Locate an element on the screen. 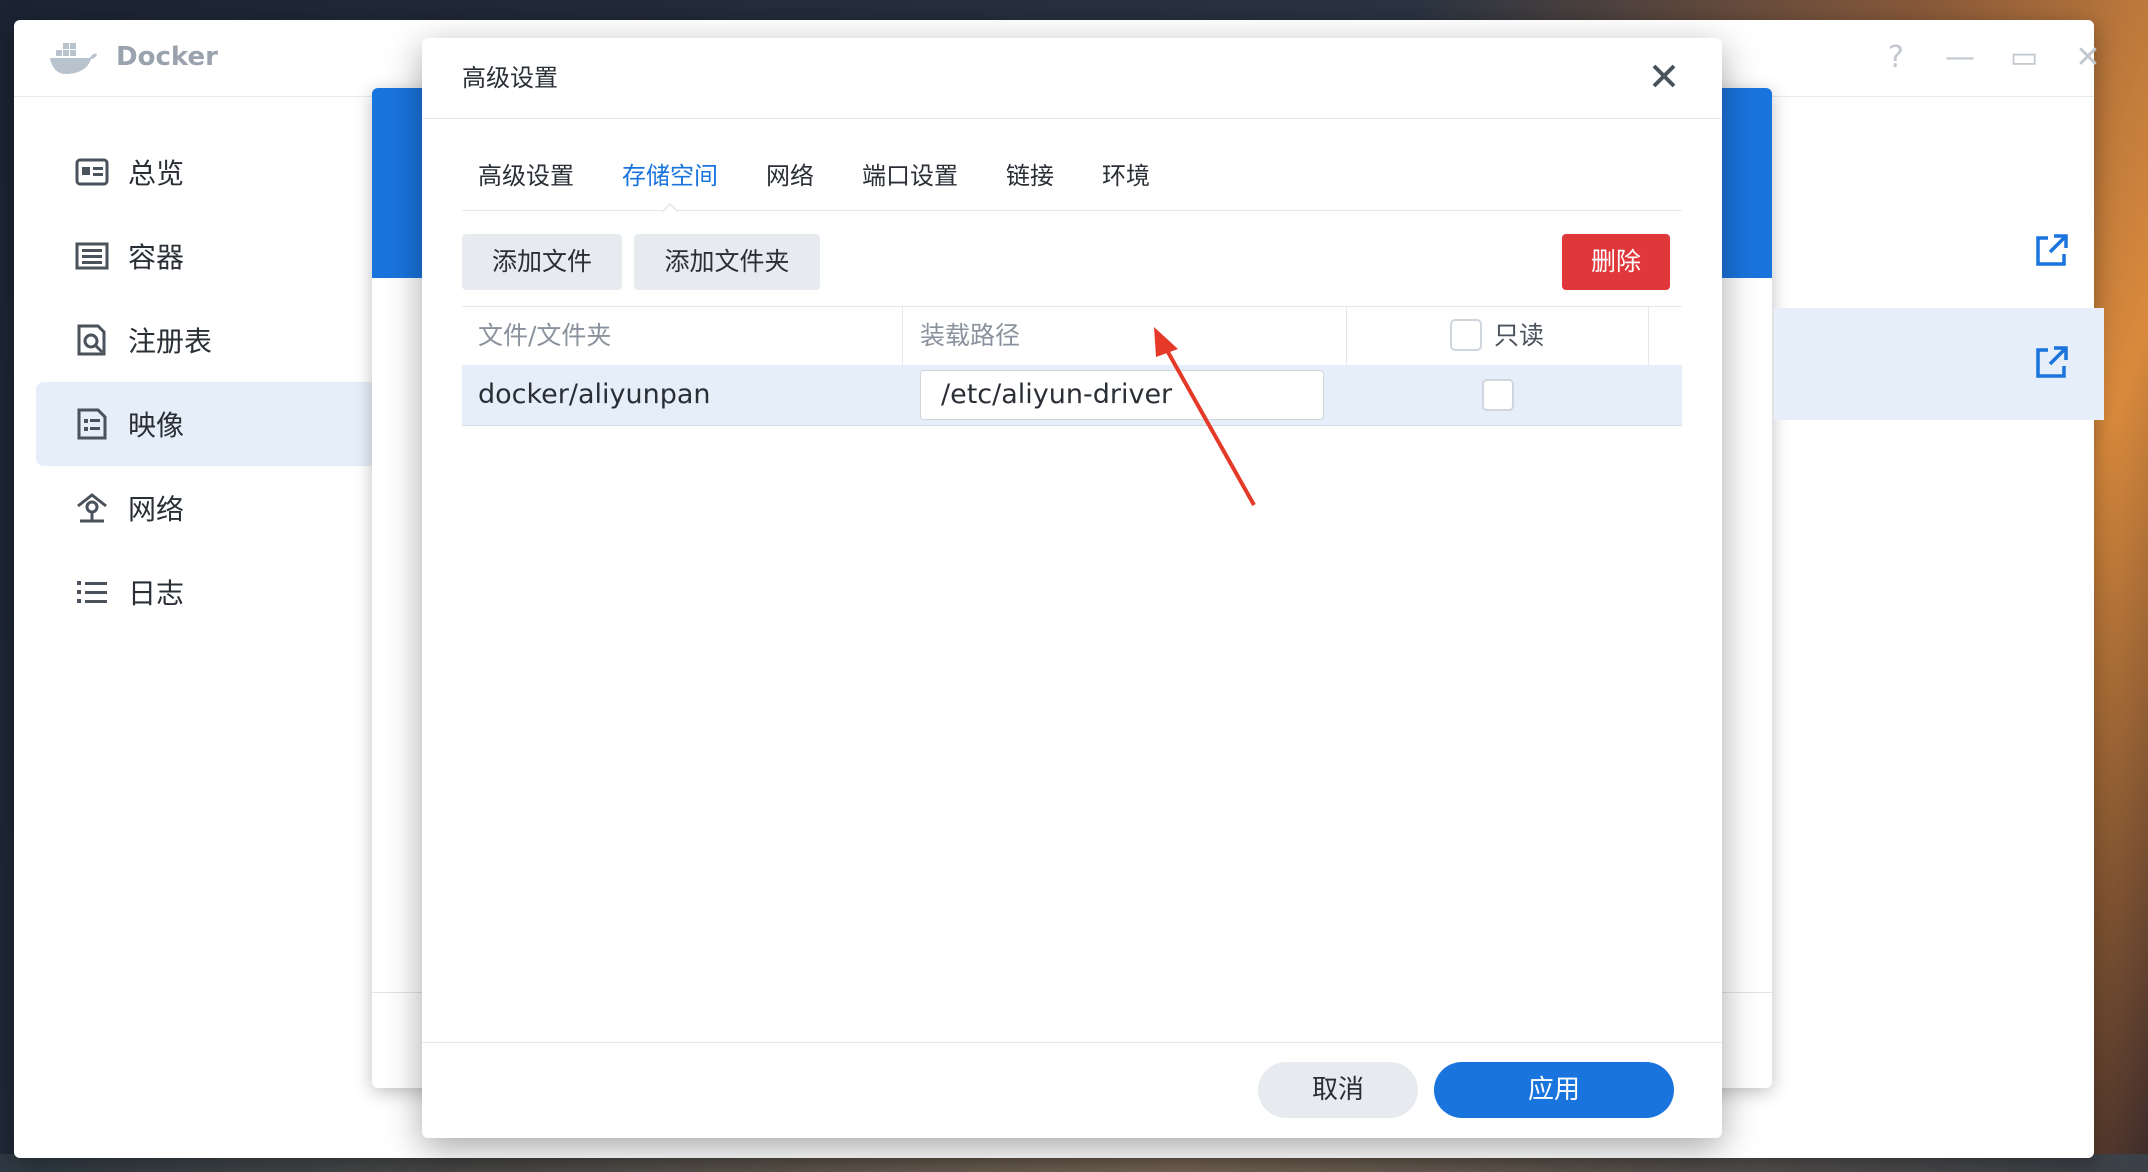  readonly-header-checkbox is located at coordinates (1466, 335).